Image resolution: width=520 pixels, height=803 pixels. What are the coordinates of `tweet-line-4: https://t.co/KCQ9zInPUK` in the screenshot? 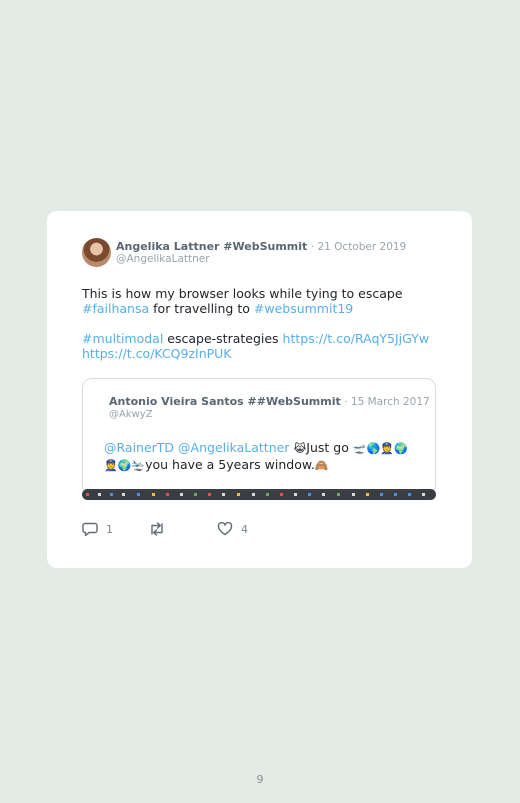 It's located at (262, 353).